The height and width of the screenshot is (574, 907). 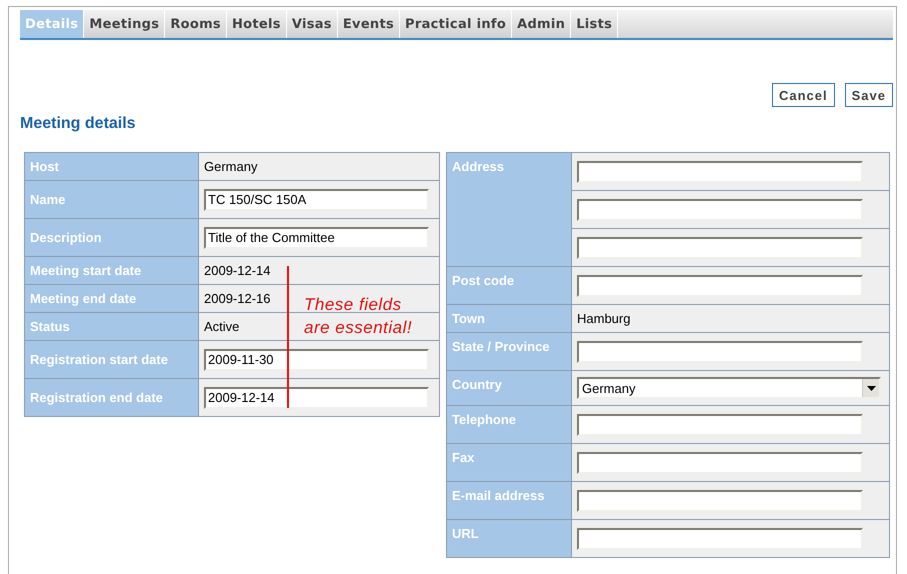 I want to click on field-label: Telephone, so click(x=509, y=425).